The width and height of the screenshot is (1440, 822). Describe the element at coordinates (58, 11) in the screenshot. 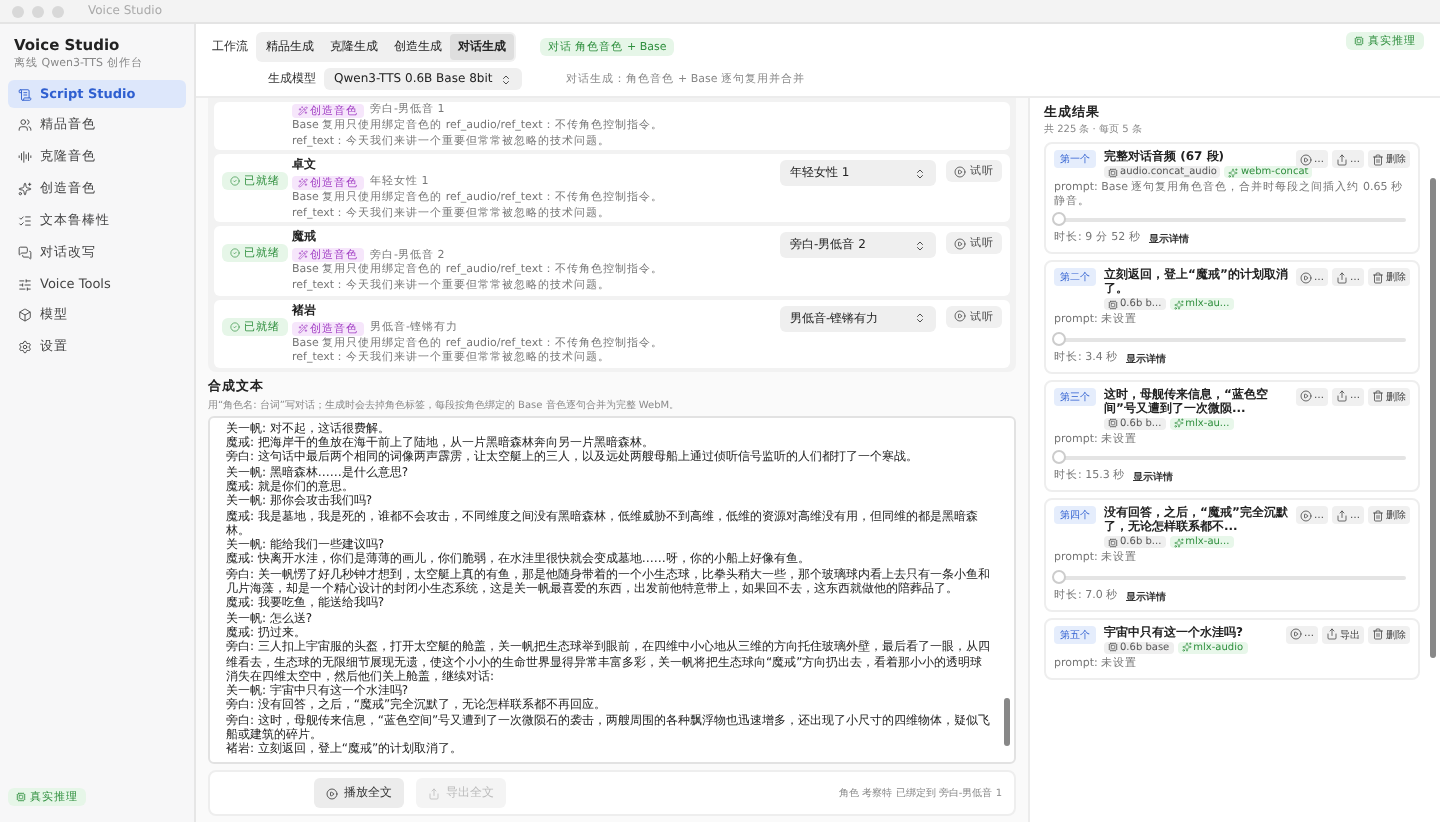

I see `window-zoom-dot` at that location.